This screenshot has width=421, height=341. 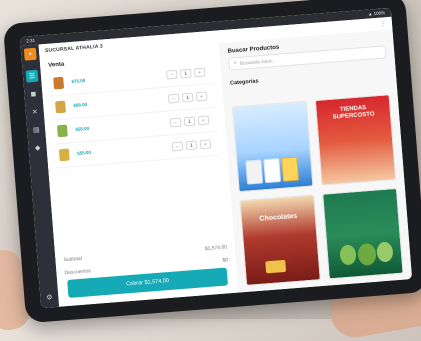 I want to click on brand-logo: ♦, so click(x=30, y=54).